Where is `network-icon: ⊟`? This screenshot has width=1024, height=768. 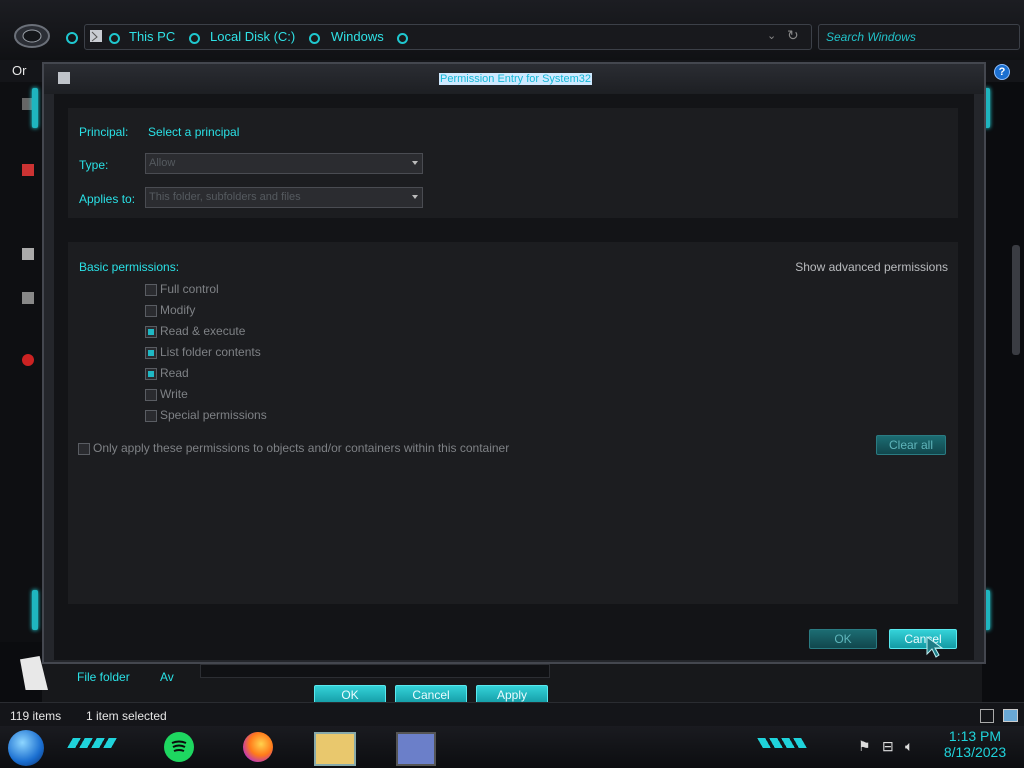
network-icon: ⊟ is located at coordinates (888, 746).